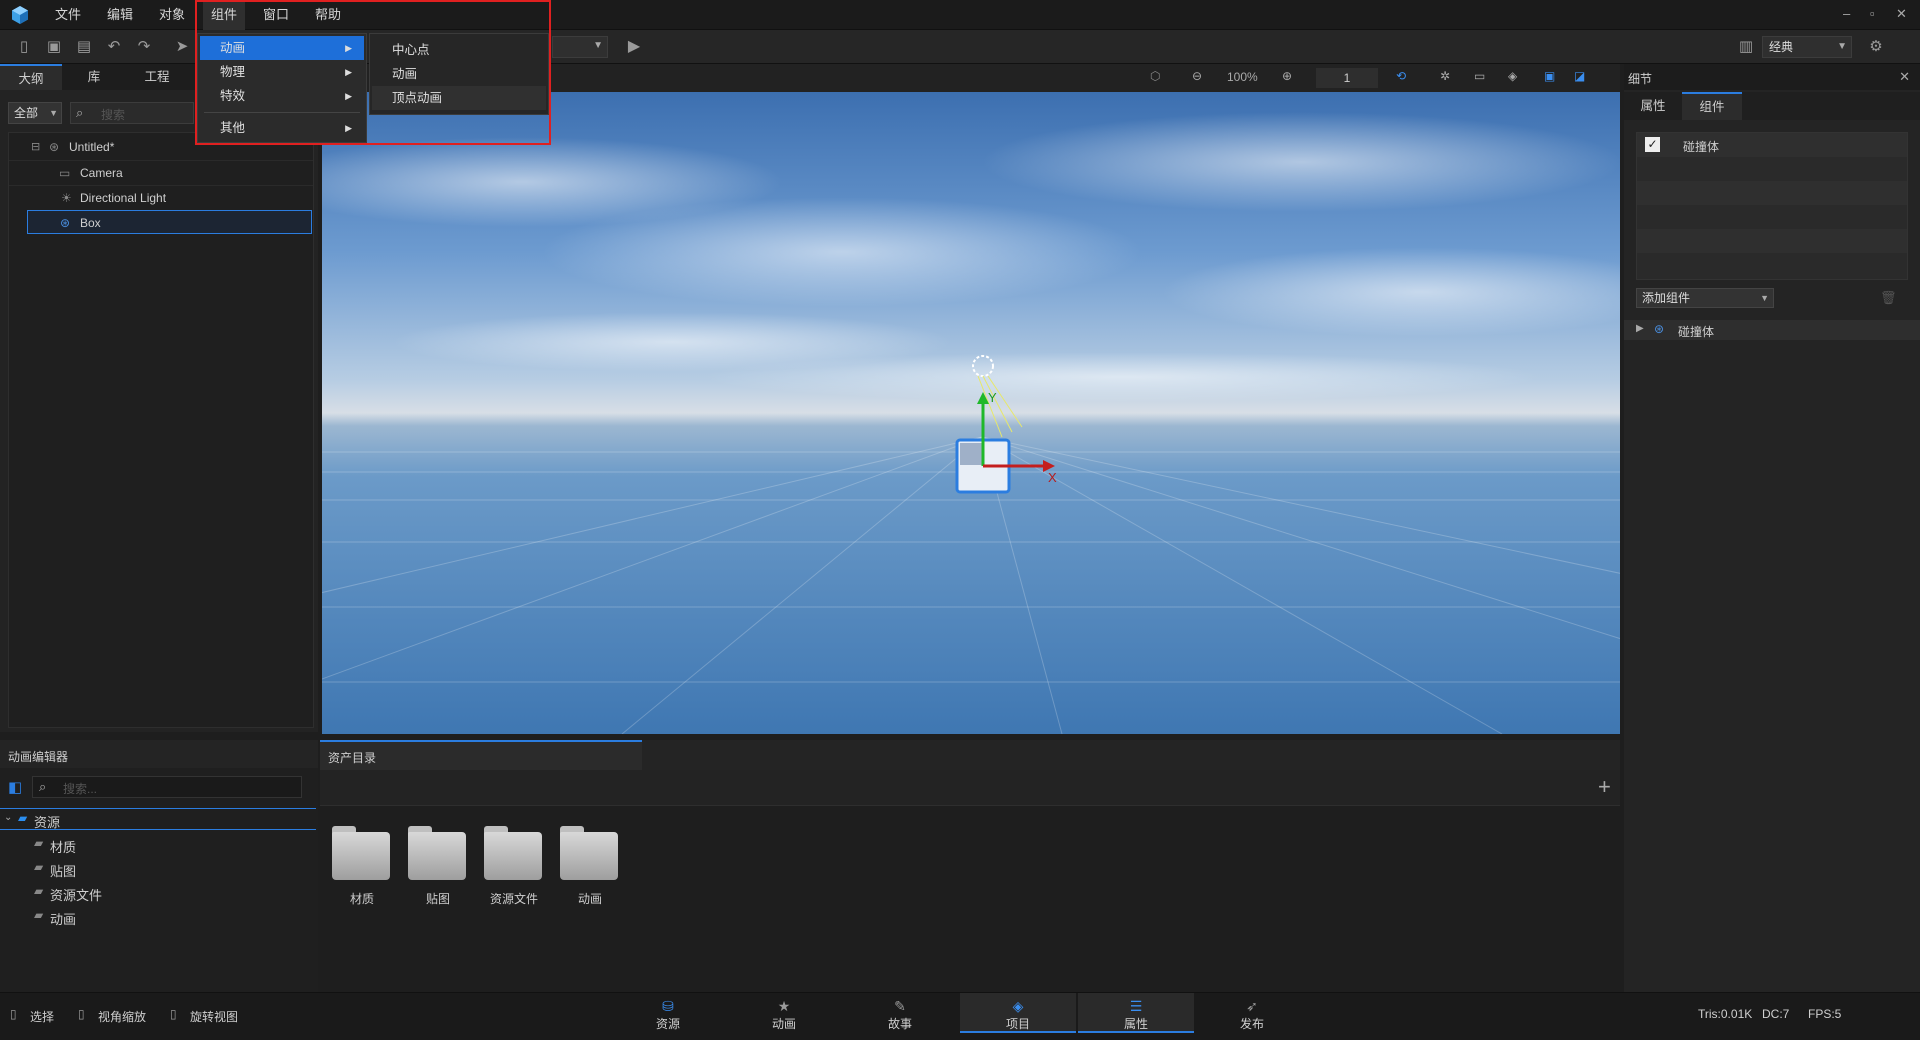  Describe the element at coordinates (667, 1024) in the screenshot. I see `tab-label: 资源` at that location.